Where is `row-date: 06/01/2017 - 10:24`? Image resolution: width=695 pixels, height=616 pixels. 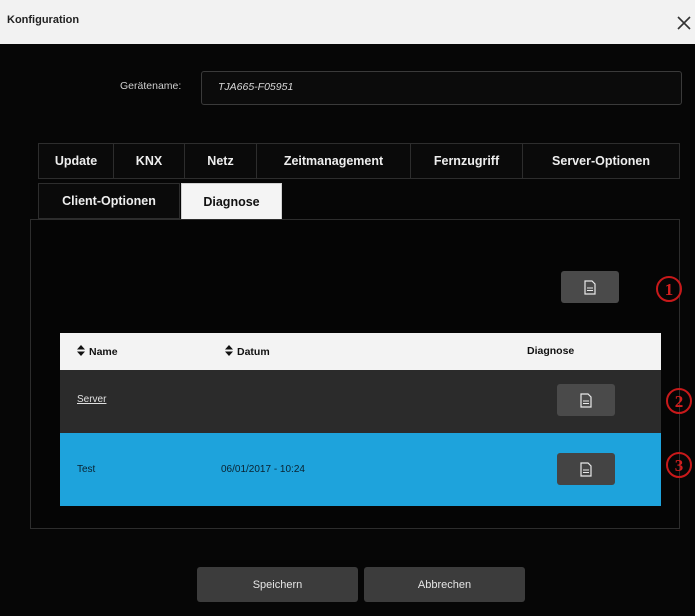 row-date: 06/01/2017 - 10:24 is located at coordinates (263, 469).